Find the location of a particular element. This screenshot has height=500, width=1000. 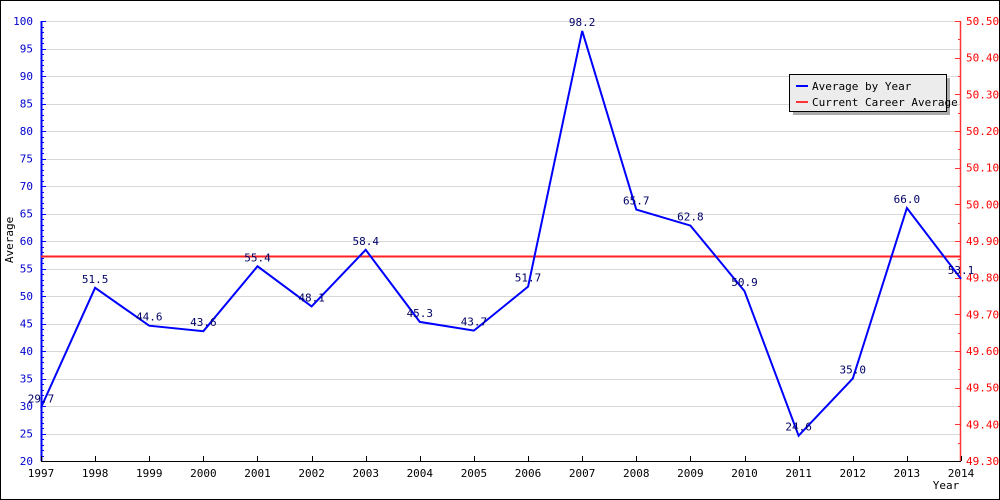

data-label: 62.8 is located at coordinates (690, 217).